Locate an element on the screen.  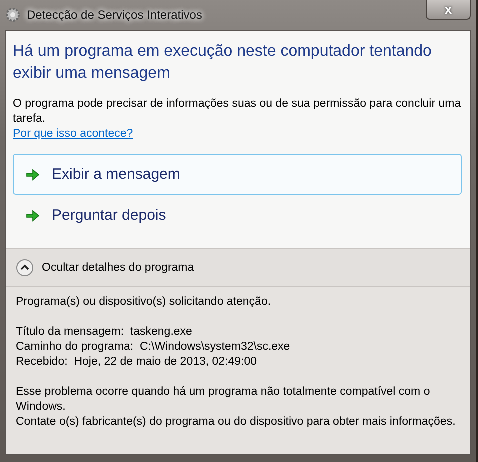
dialog-heading: Há um programa em execução neste computador tentando exibir uma mensagem is located at coordinates (223, 63).